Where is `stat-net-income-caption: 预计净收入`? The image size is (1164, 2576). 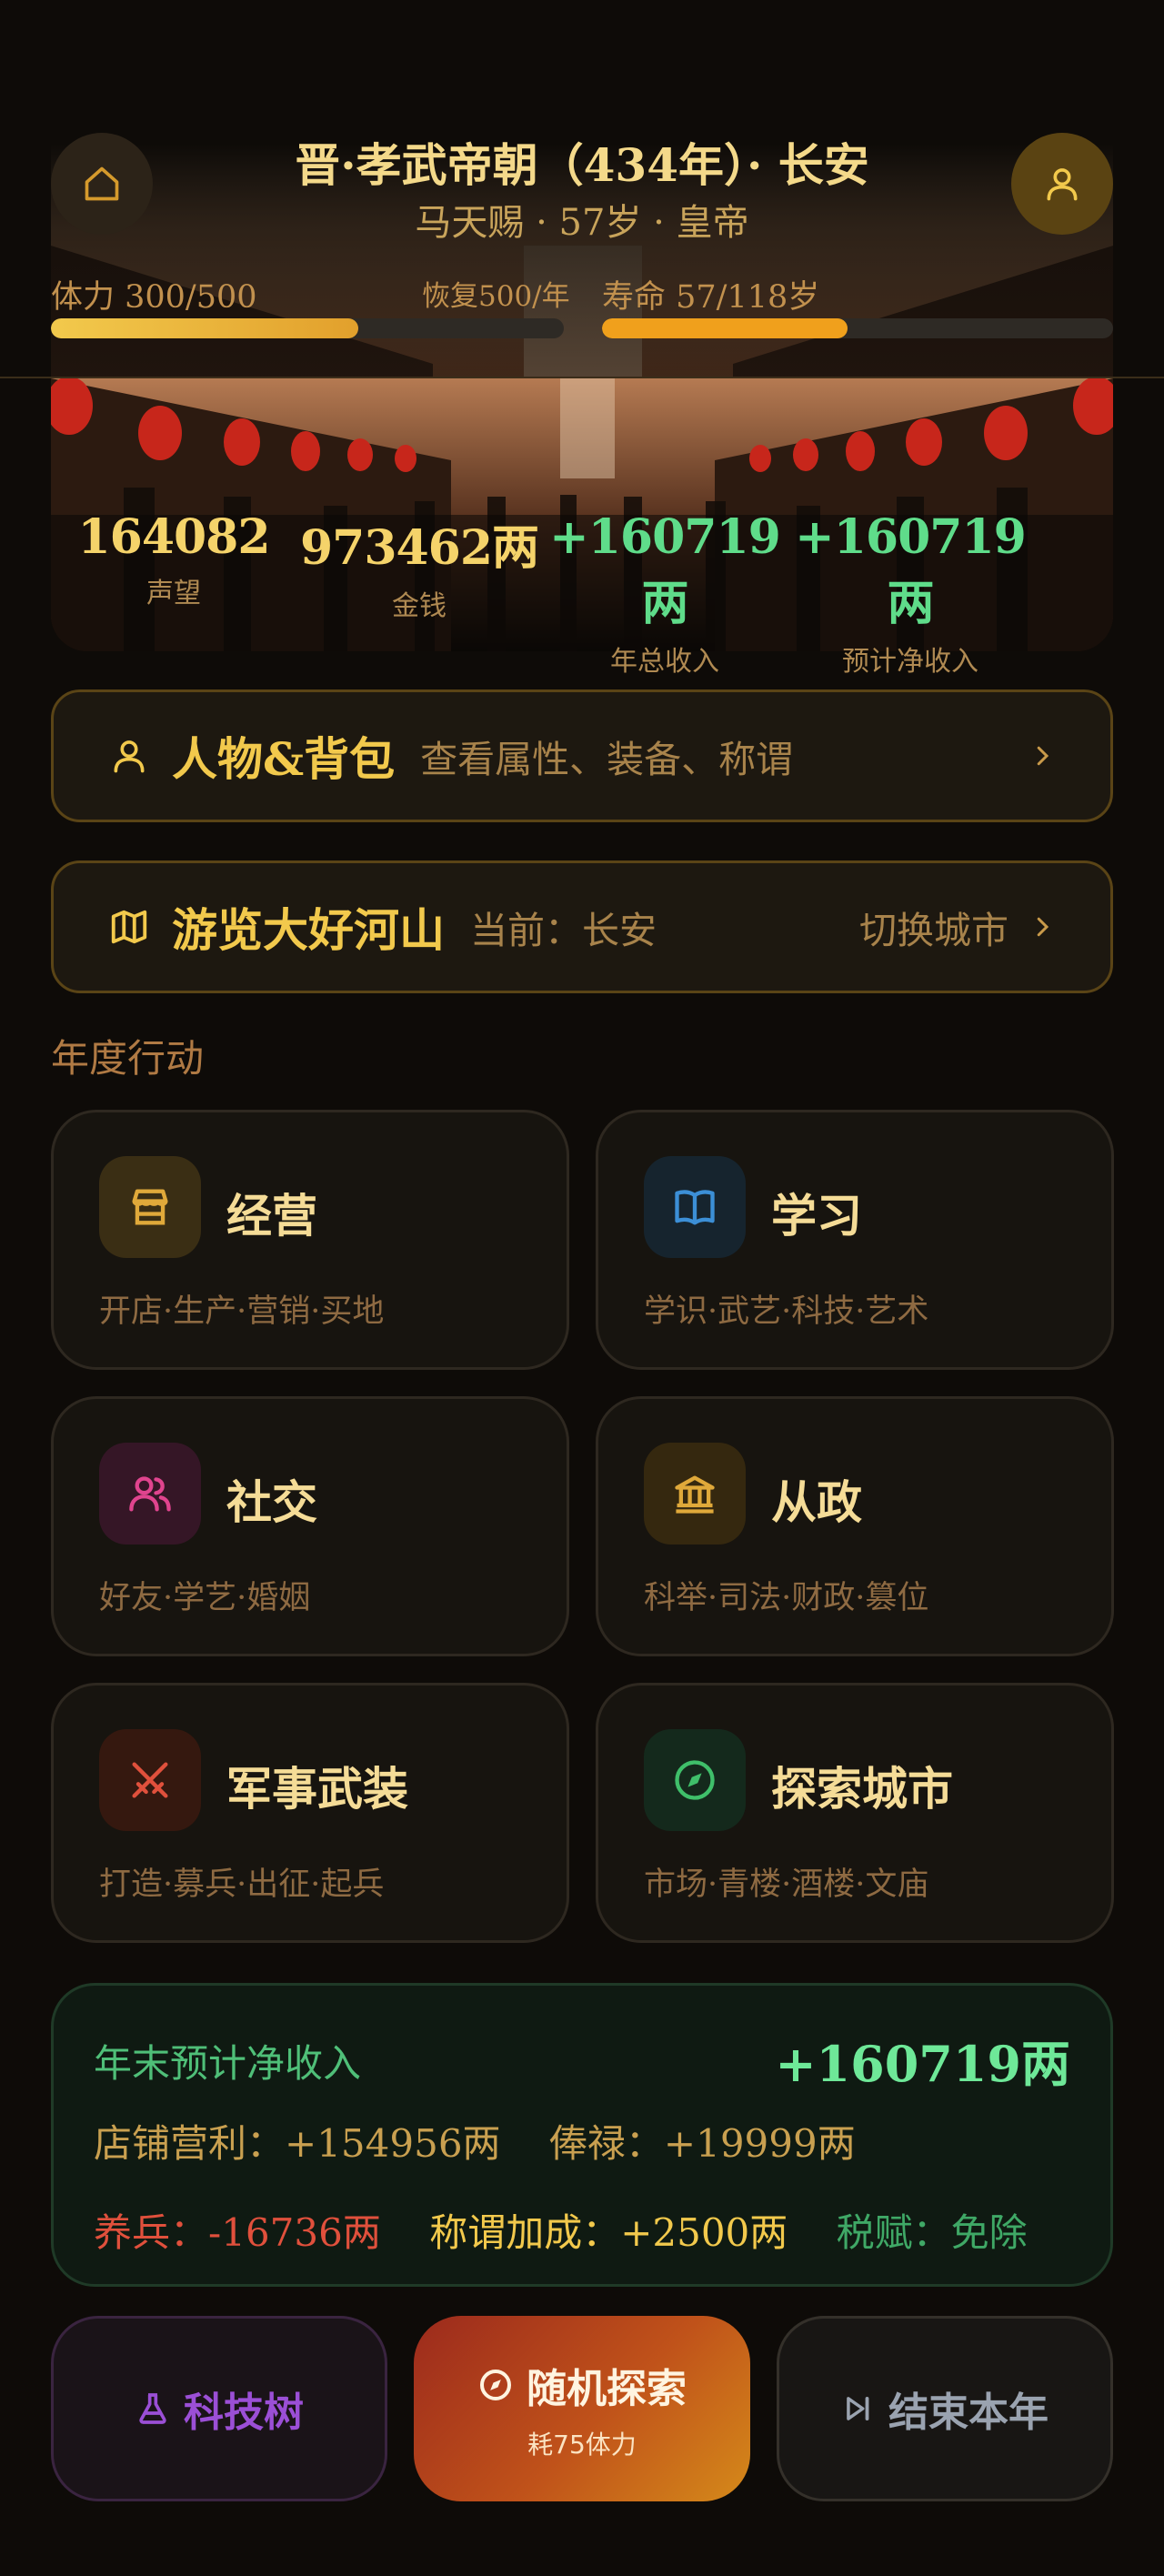 stat-net-income-caption: 预计净收入 is located at coordinates (910, 662).